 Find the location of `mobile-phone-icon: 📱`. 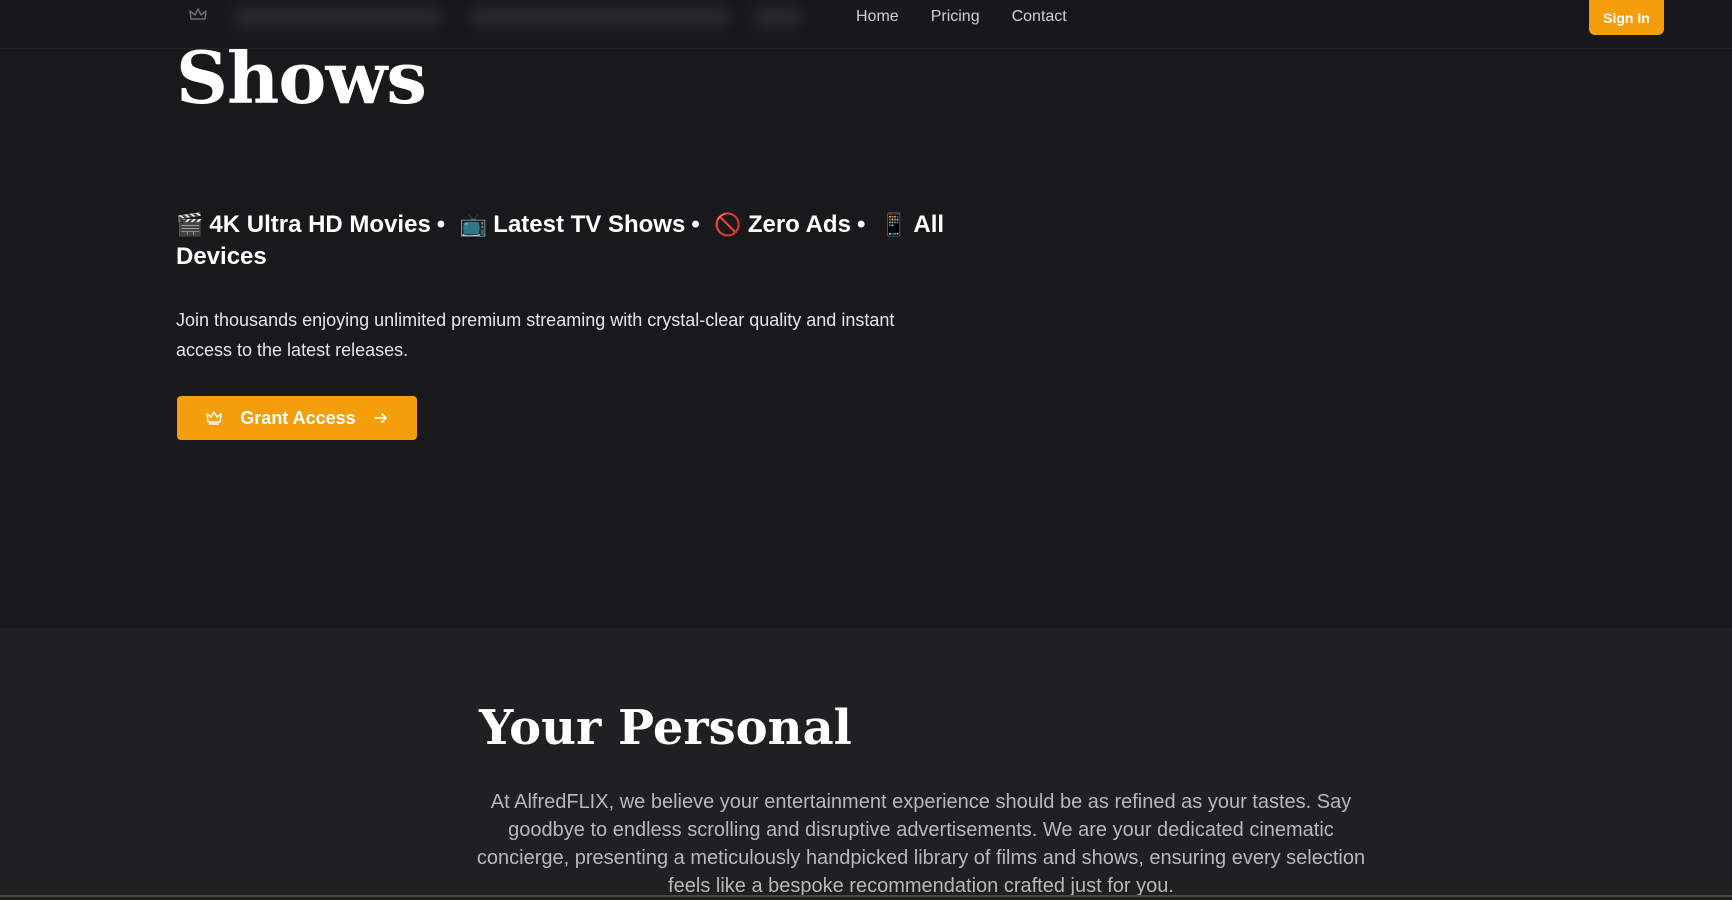

mobile-phone-icon: 📱 is located at coordinates (894, 224).